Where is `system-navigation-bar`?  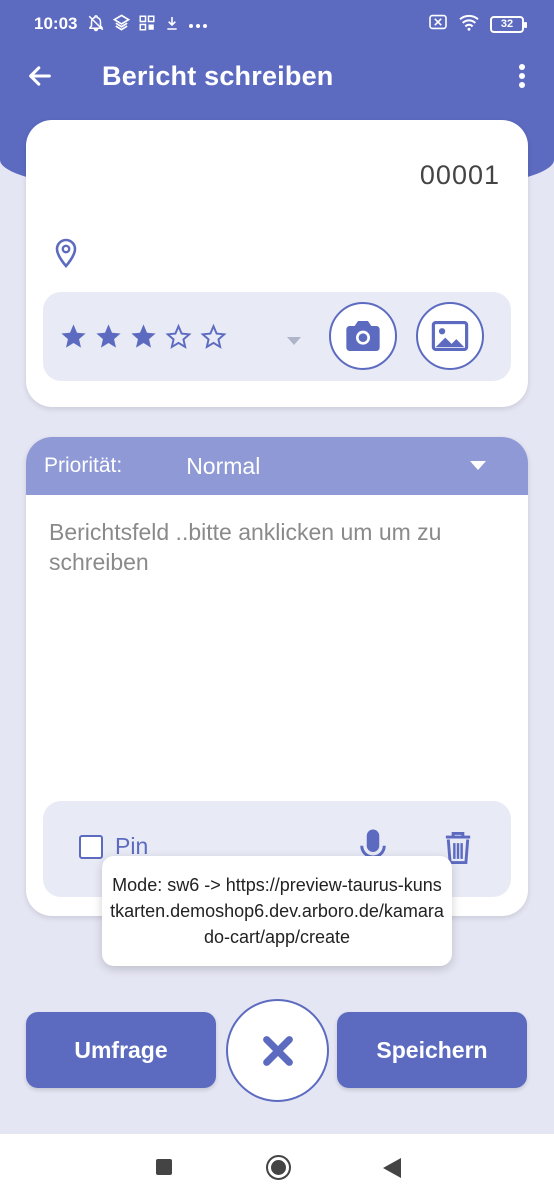
system-navigation-bar is located at coordinates (277, 1167).